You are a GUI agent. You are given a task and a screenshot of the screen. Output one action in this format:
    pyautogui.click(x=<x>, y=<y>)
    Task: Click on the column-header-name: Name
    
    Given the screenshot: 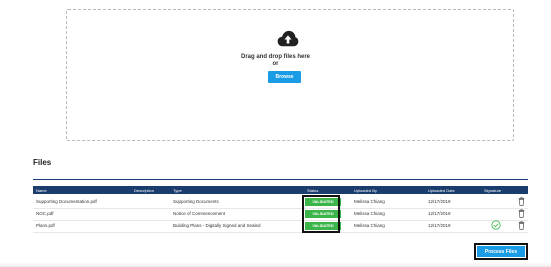 What is the action you would take?
    pyautogui.click(x=41, y=190)
    